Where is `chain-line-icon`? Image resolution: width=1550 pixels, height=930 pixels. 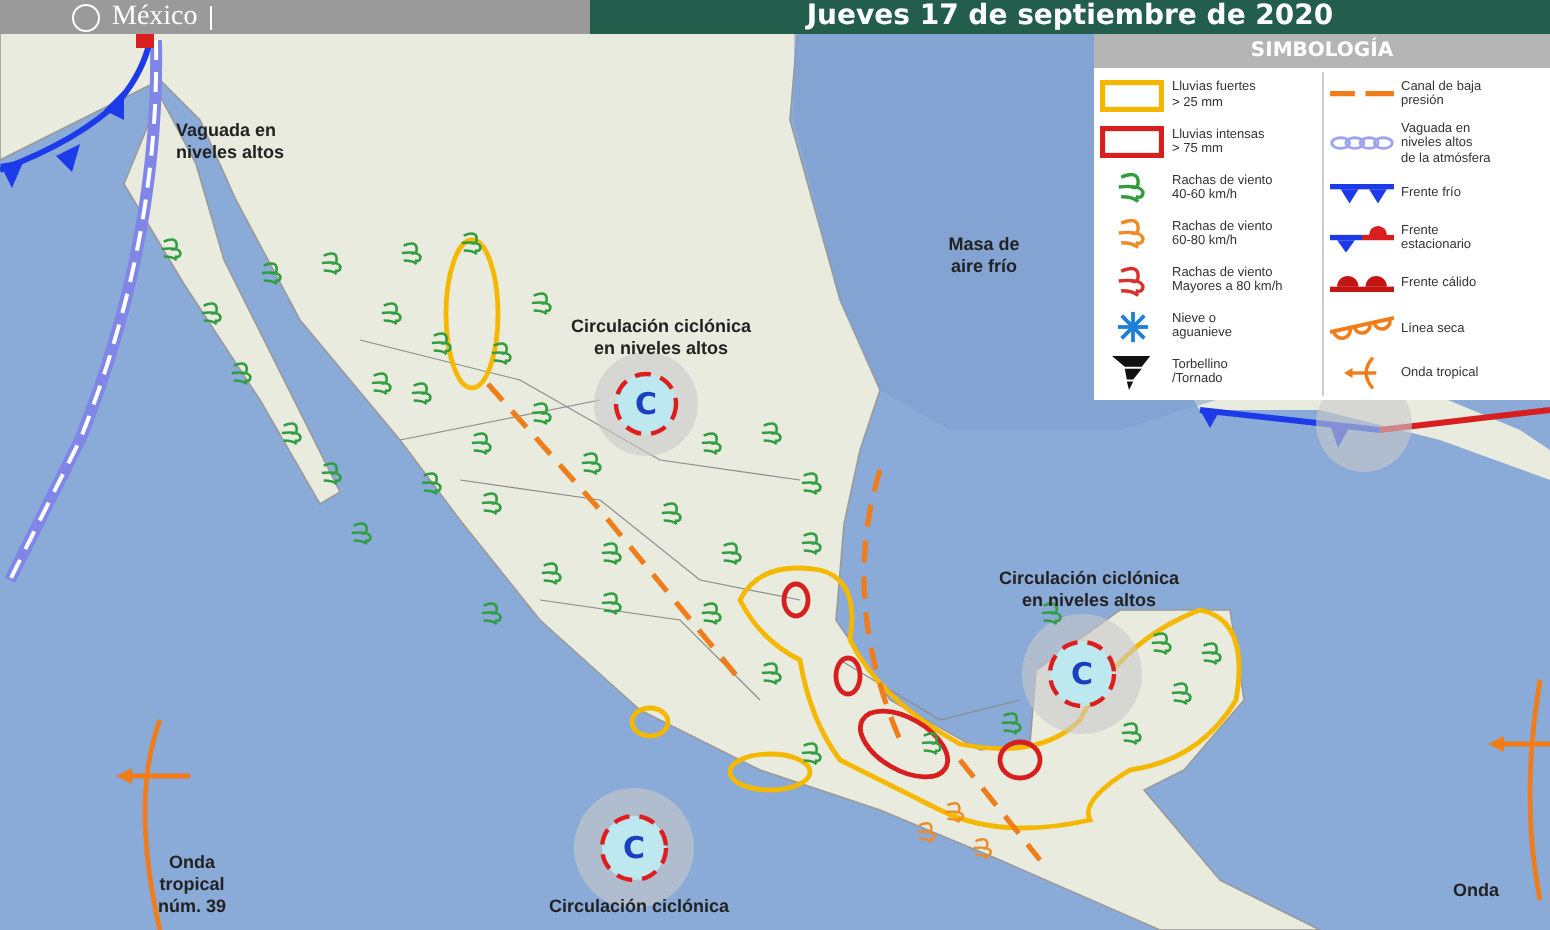
chain-line-icon is located at coordinates (1361, 143).